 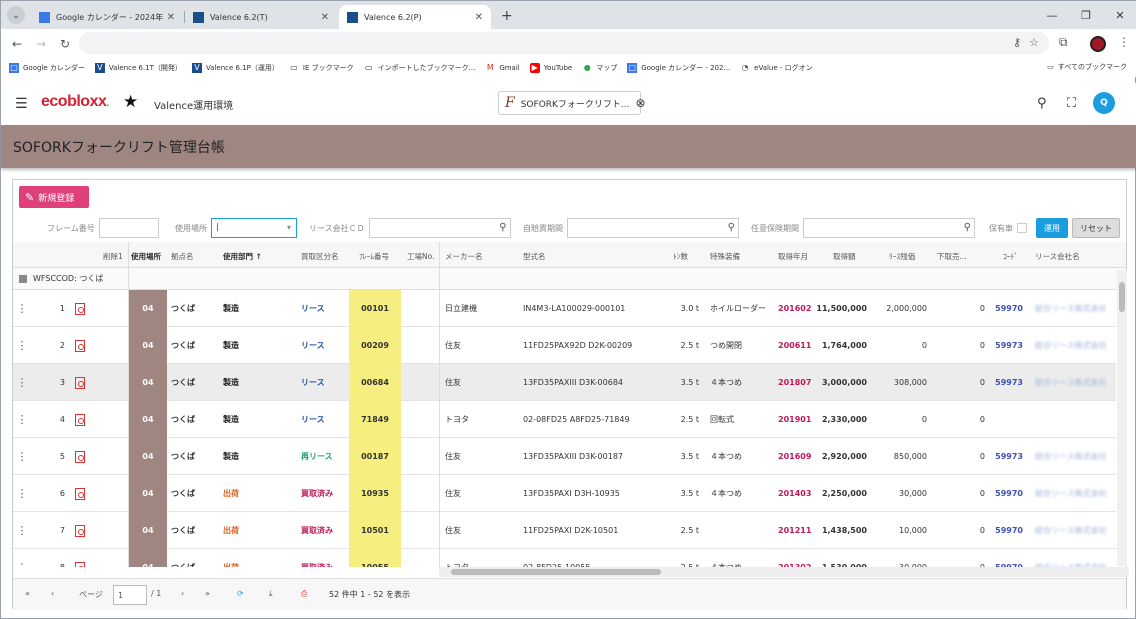 What do you see at coordinates (374, 256) in the screenshot?
I see `col-frame: ﾌﾚｰﾑ番号` at bounding box center [374, 256].